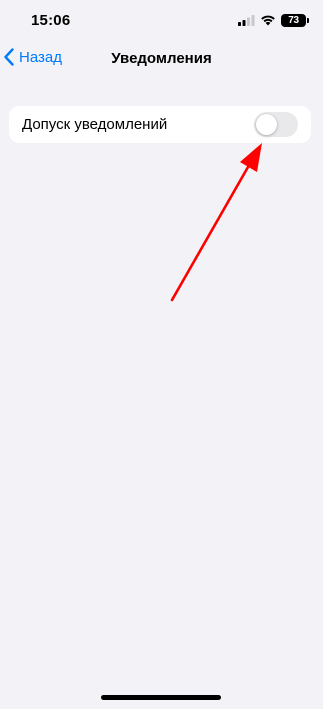 The width and height of the screenshot is (323, 709). Describe the element at coordinates (161, 697) in the screenshot. I see `home-indicator` at that location.